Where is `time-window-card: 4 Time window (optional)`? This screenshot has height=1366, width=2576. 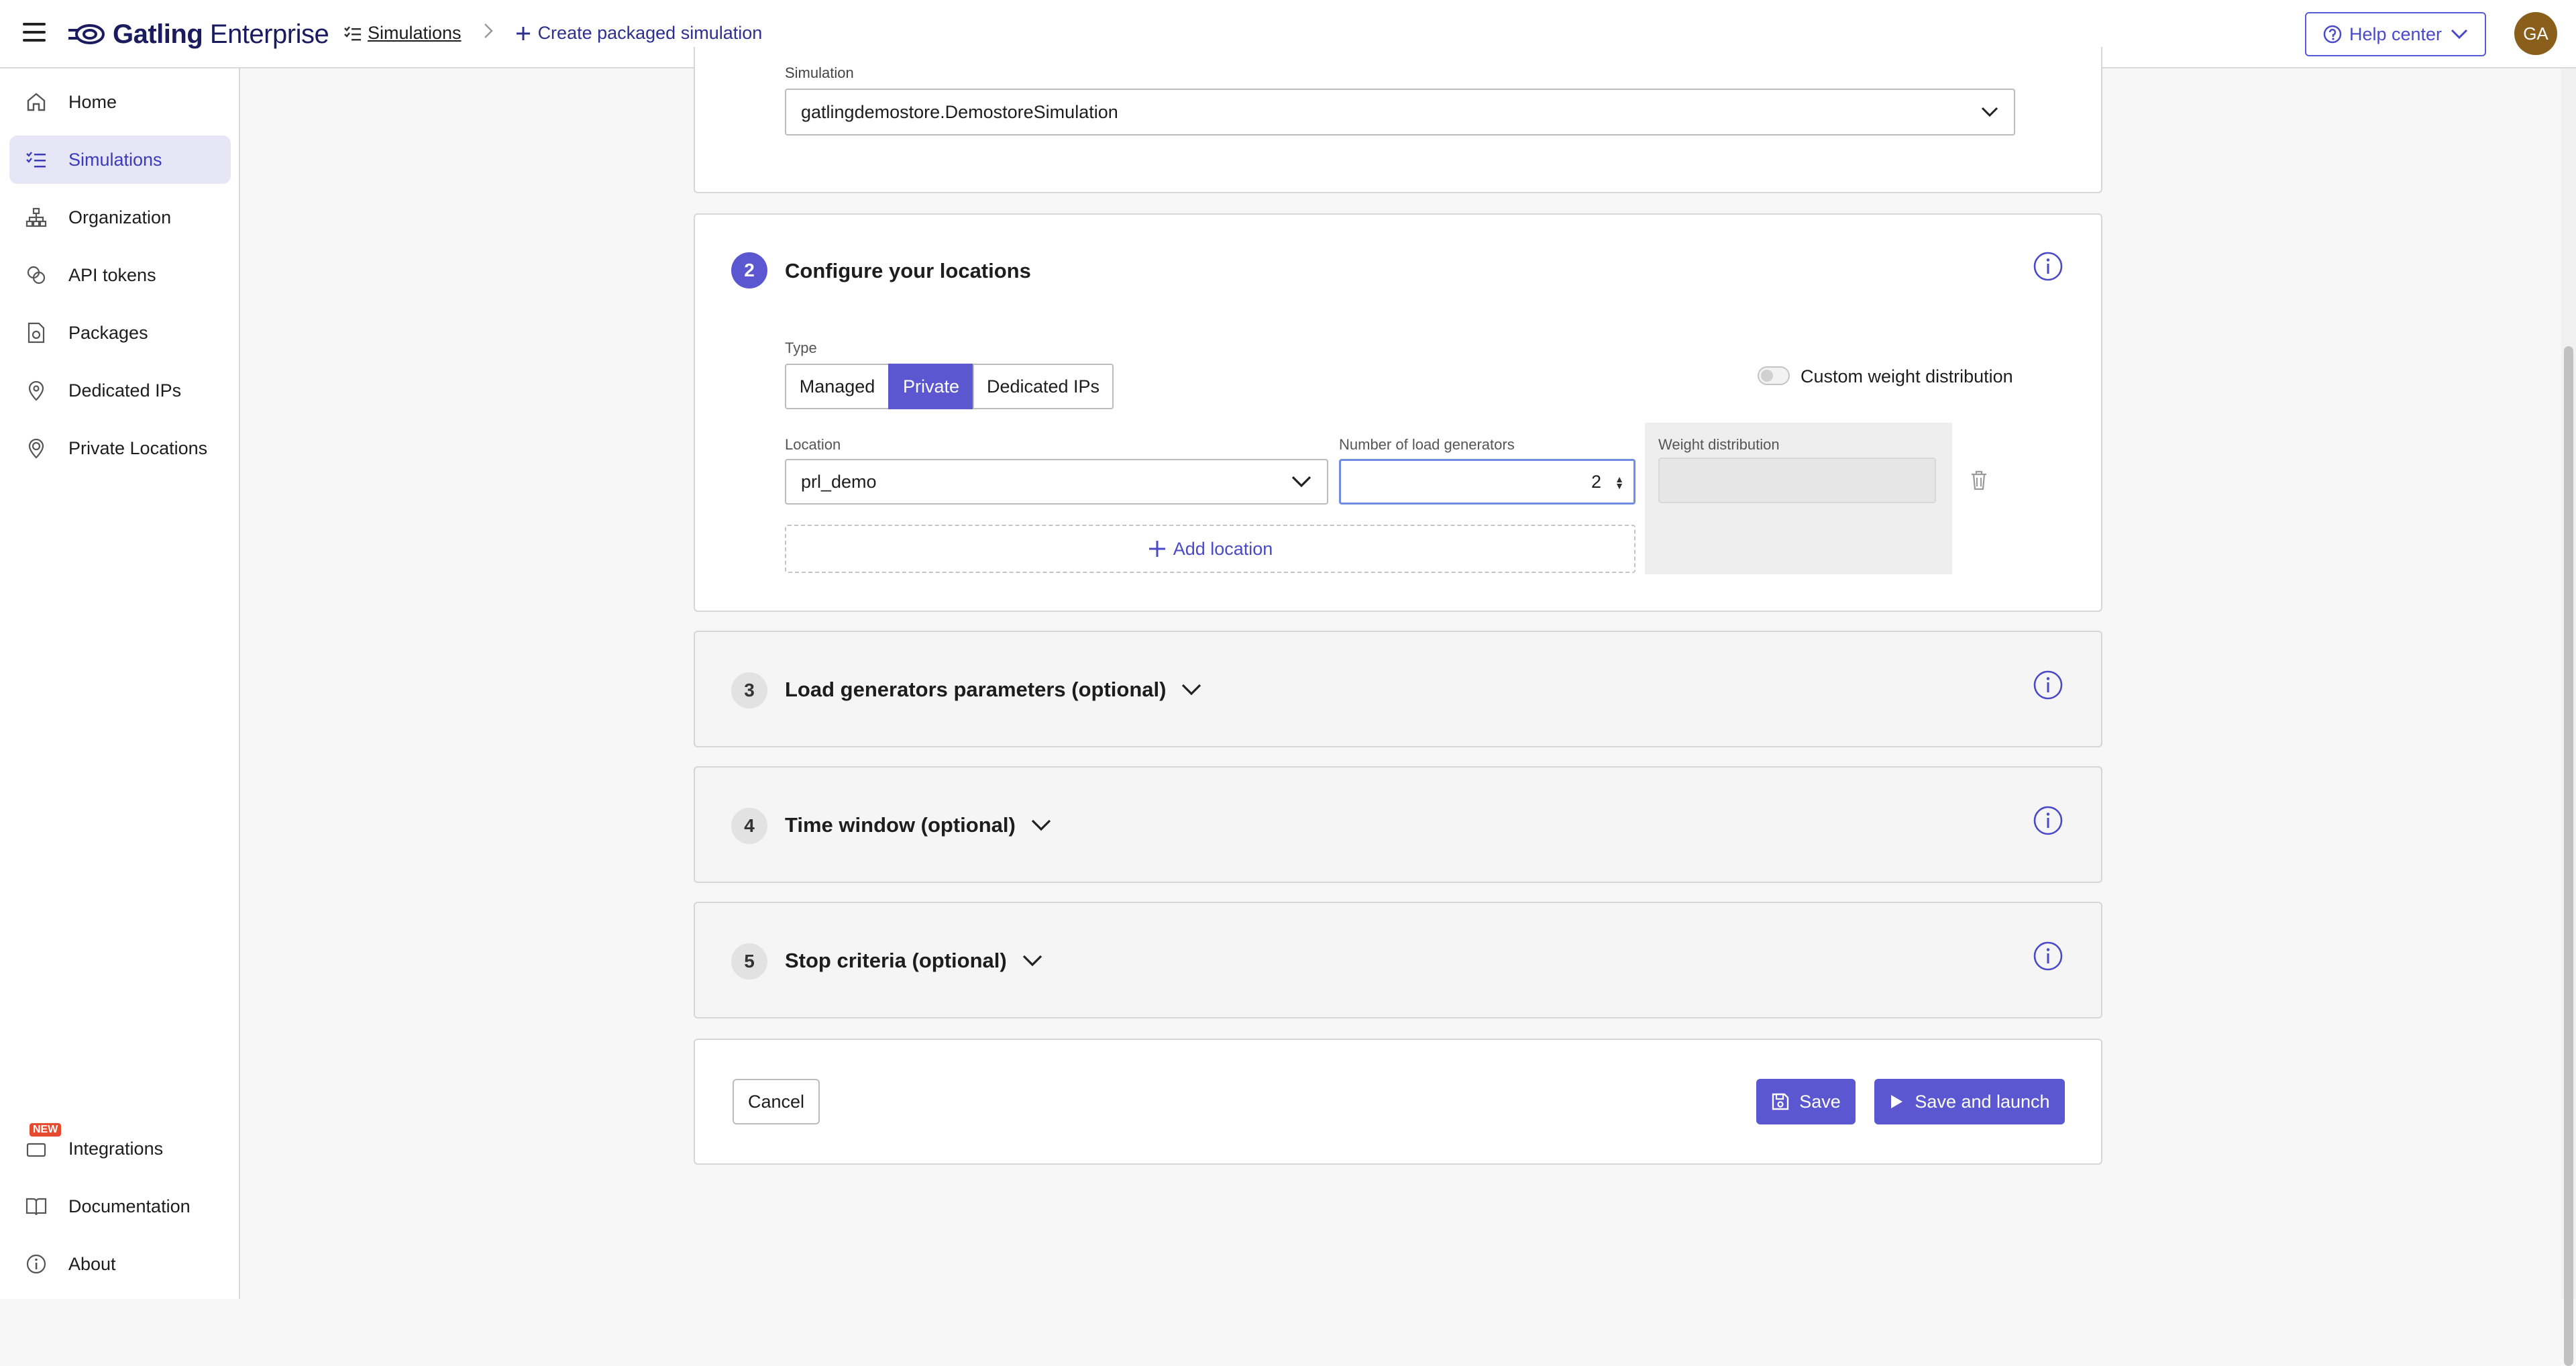
time-window-card: 4 Time window (optional) is located at coordinates (1398, 825).